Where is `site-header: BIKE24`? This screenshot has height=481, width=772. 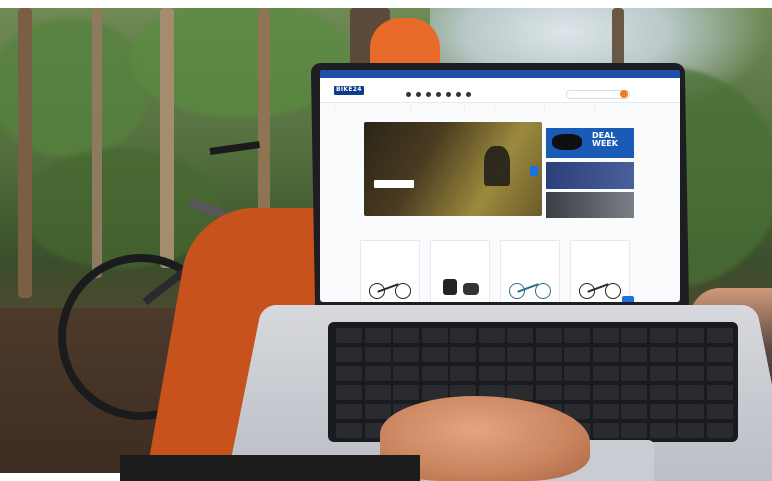 site-header: BIKE24 is located at coordinates (500, 90).